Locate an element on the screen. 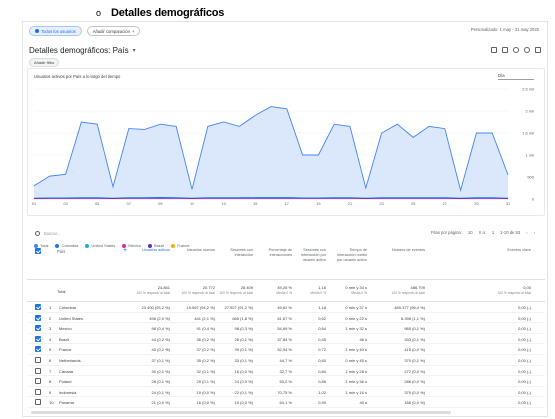 This screenshot has width=555, height=419. goto-page-input: 1 is located at coordinates (493, 232).